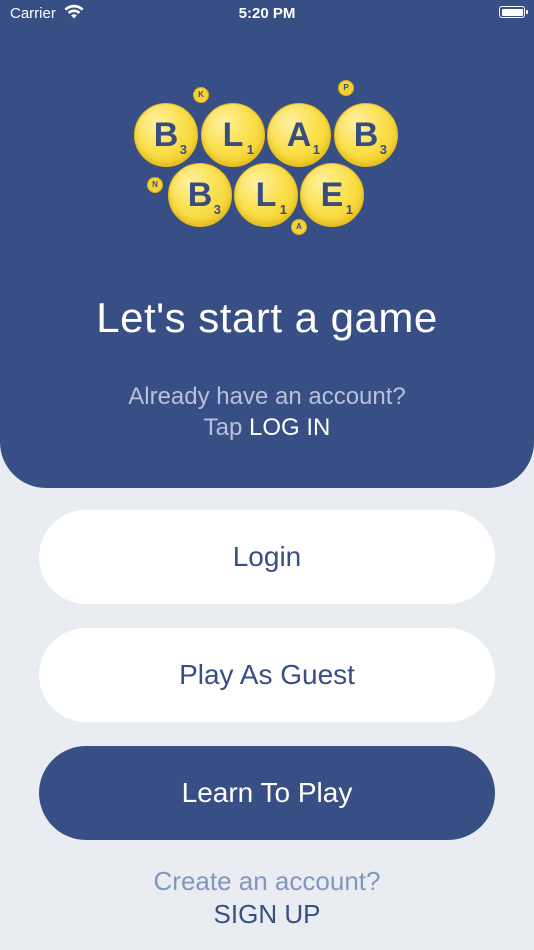 This screenshot has height=950, width=534. I want to click on login-link: LOG IN, so click(289, 427).